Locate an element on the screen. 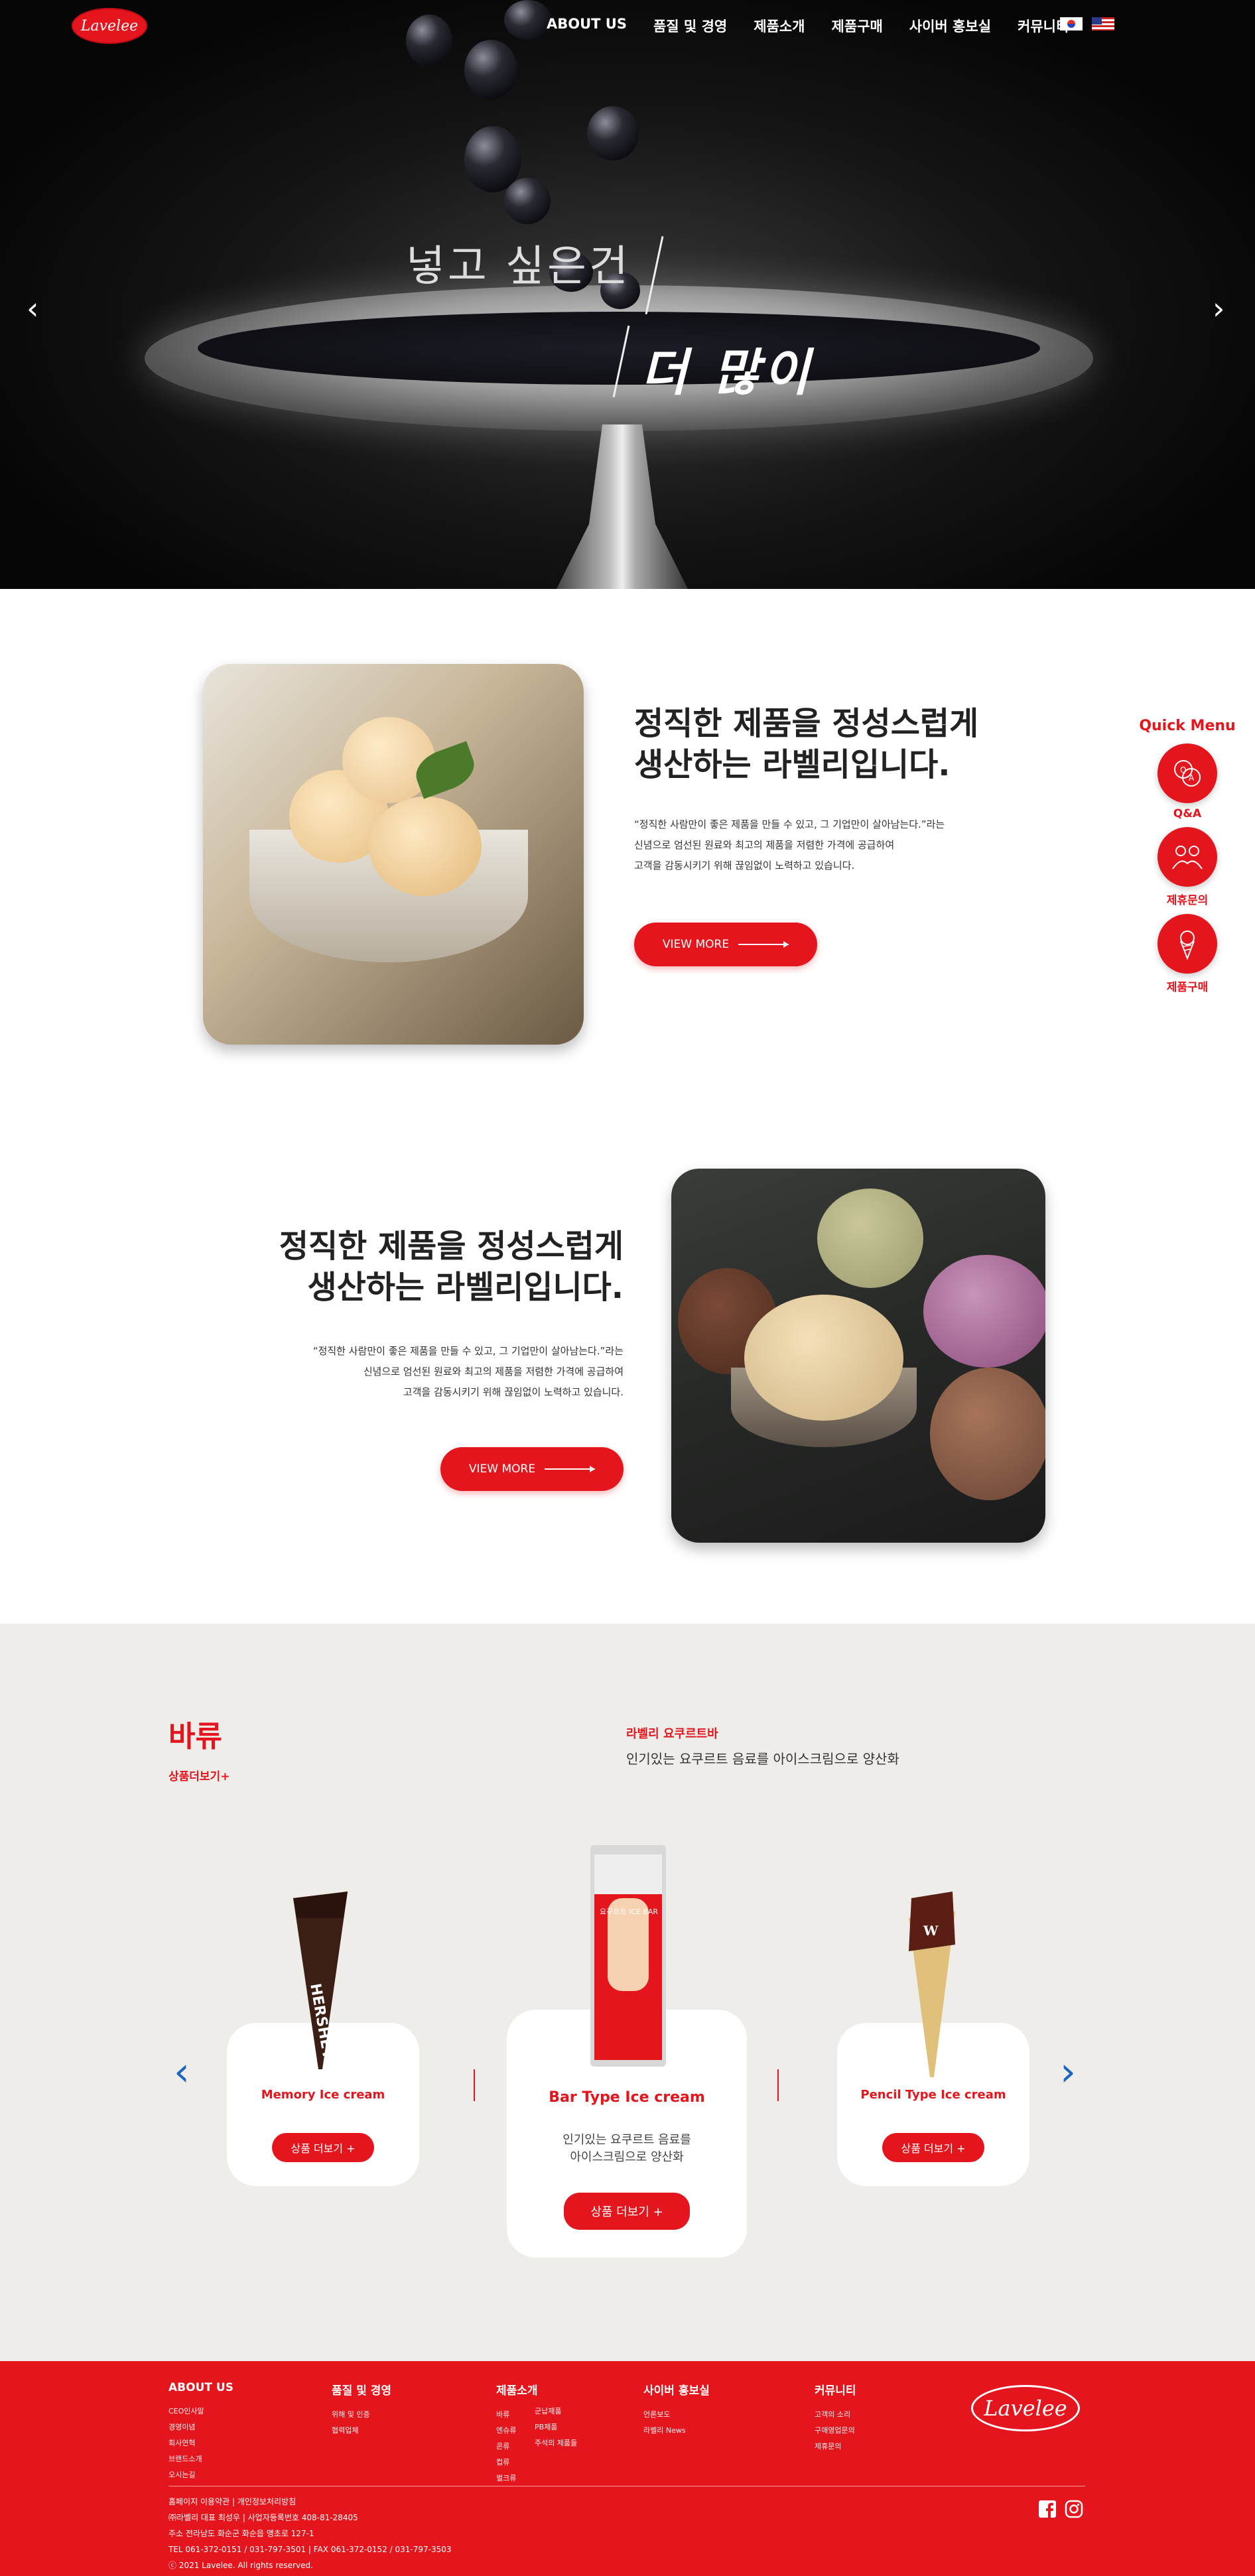 The height and width of the screenshot is (2576, 1255). arrow-right-icon is located at coordinates (763, 945).